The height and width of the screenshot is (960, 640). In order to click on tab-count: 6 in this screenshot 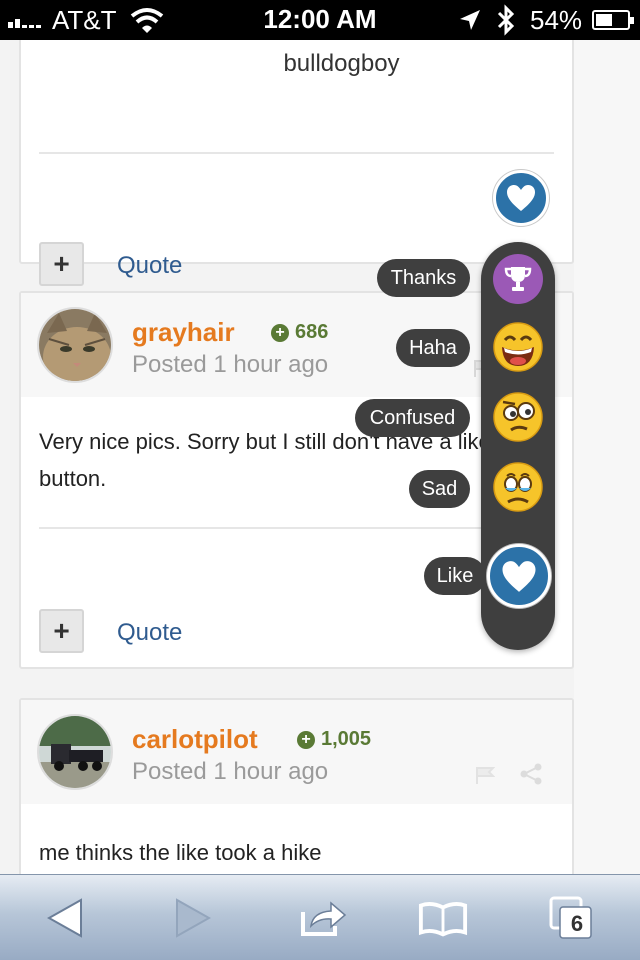, I will do `click(577, 923)`.